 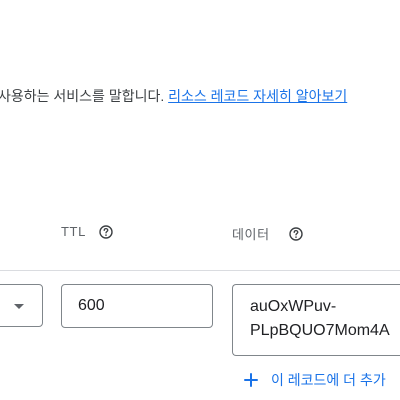 What do you see at coordinates (137, 306) in the screenshot?
I see `ttl-input` at bounding box center [137, 306].